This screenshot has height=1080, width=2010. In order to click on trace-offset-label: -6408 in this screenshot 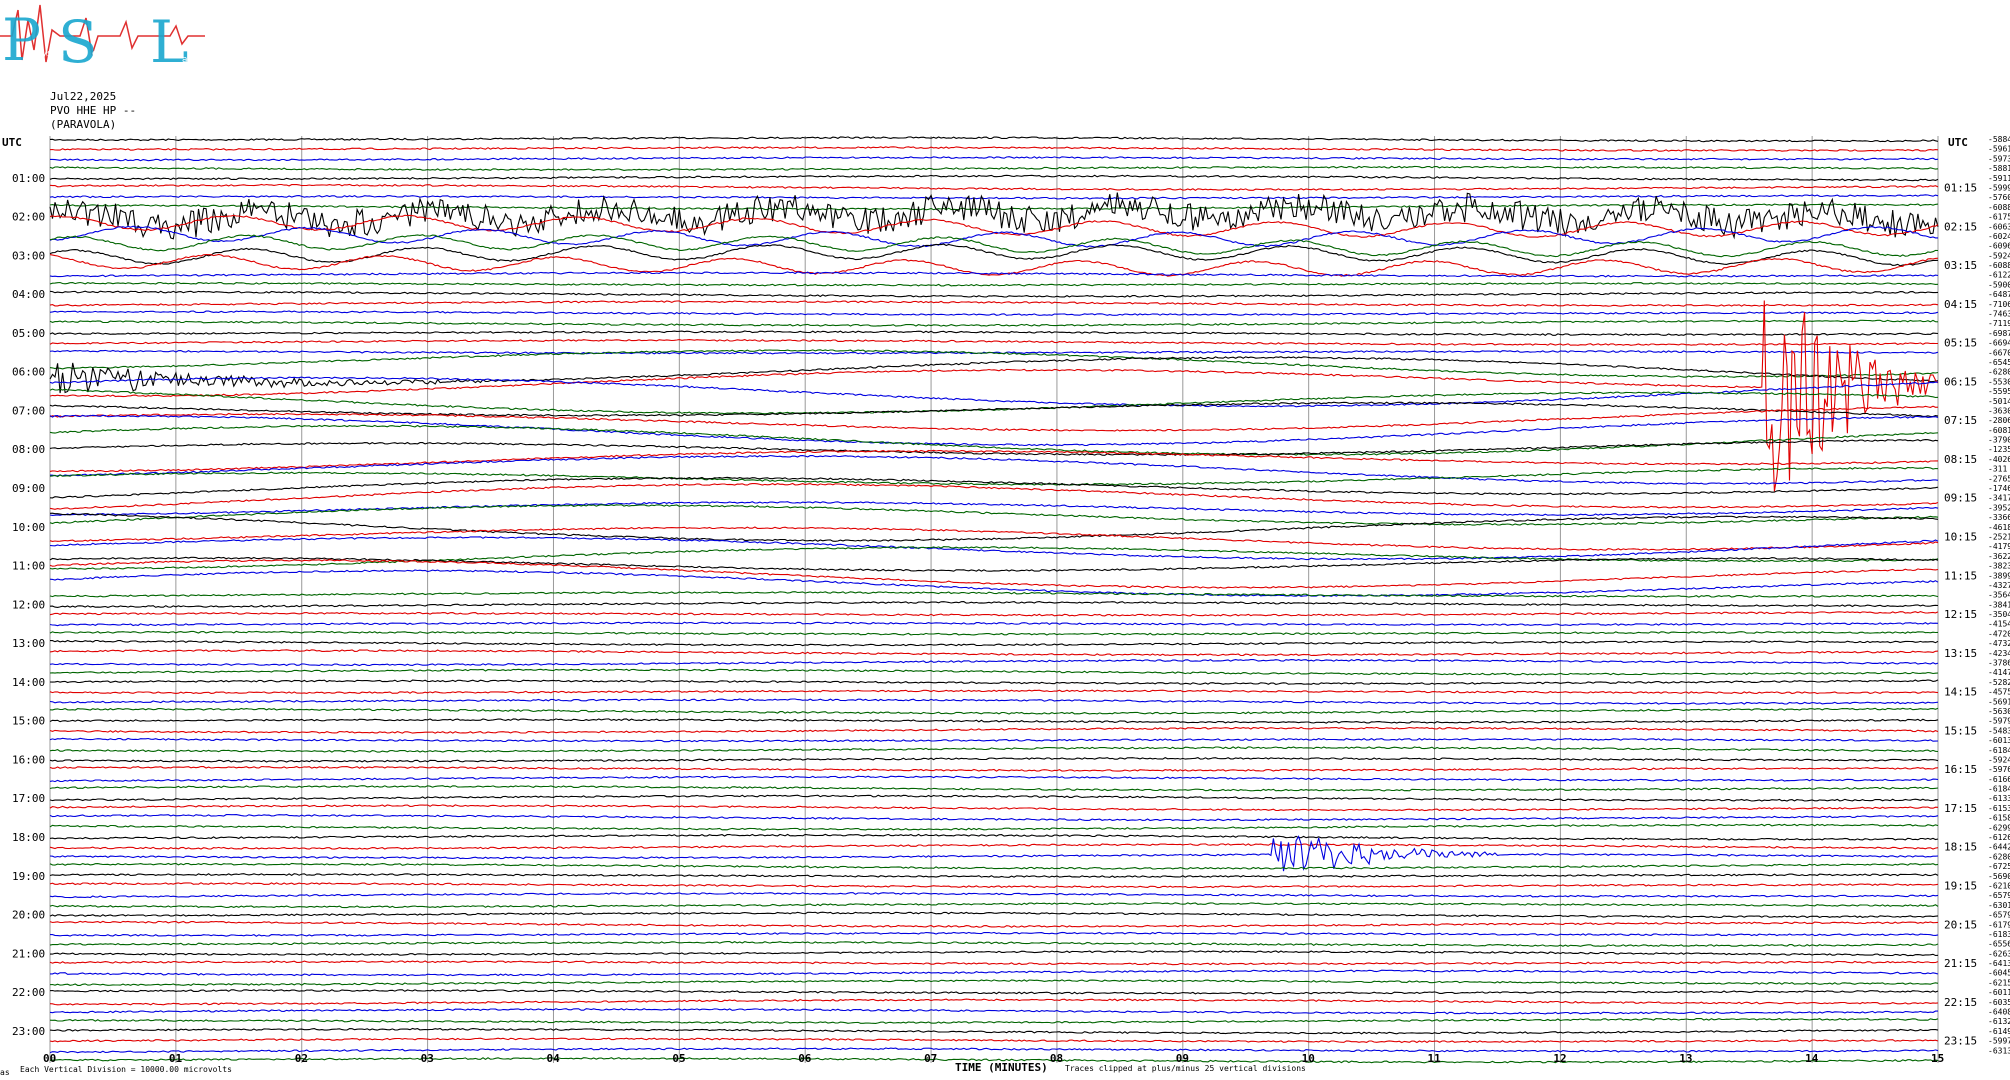, I will do `click(1999, 1012)`.